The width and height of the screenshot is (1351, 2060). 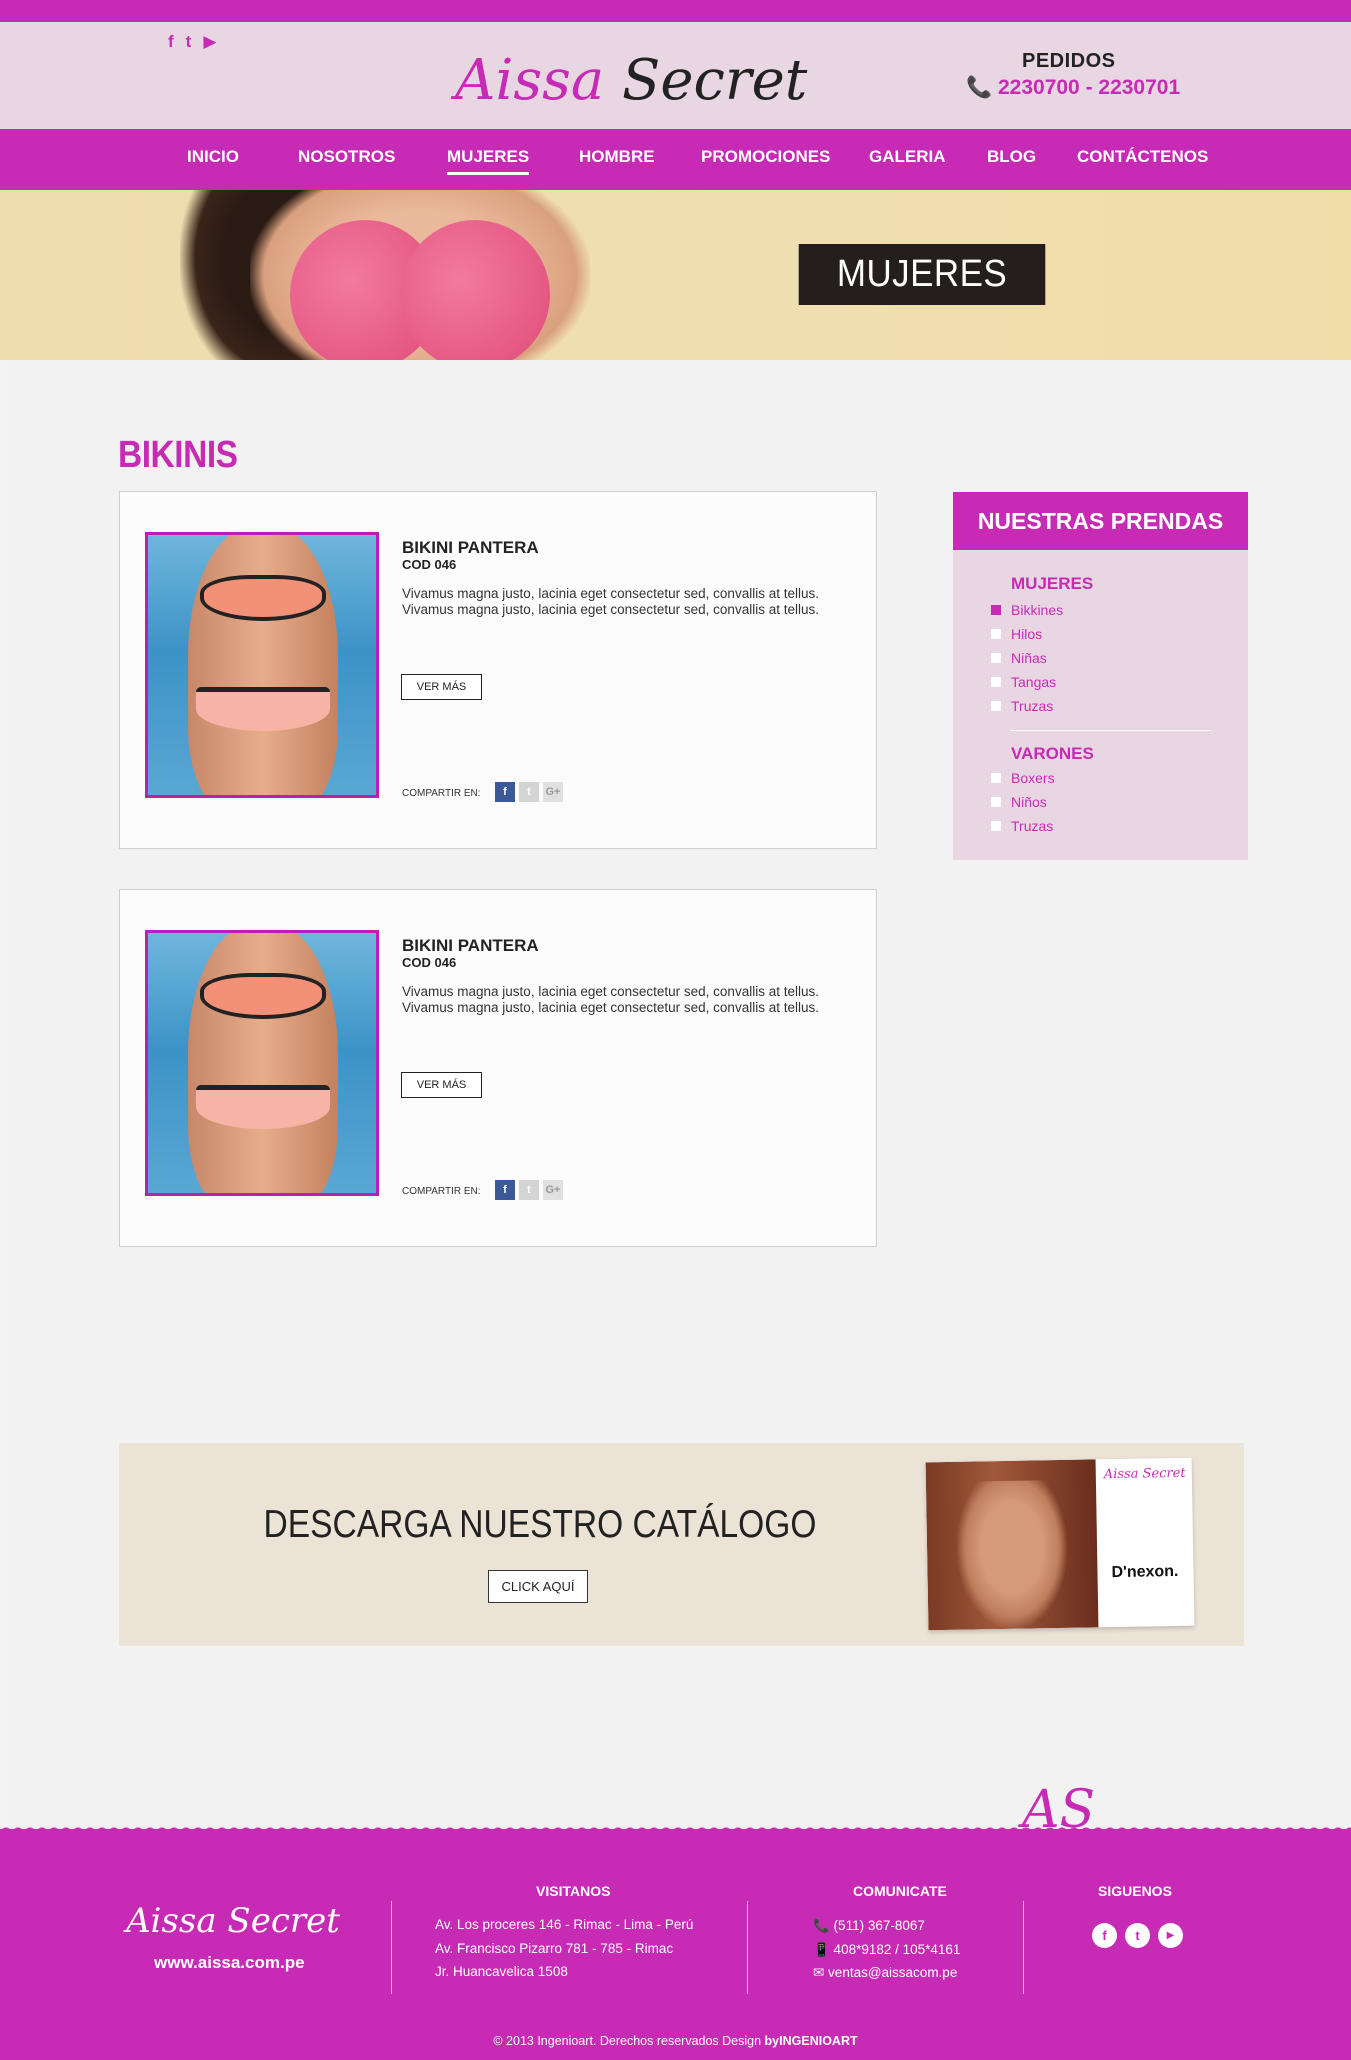 I want to click on share-label: COMPARTIR EN:, so click(x=441, y=793).